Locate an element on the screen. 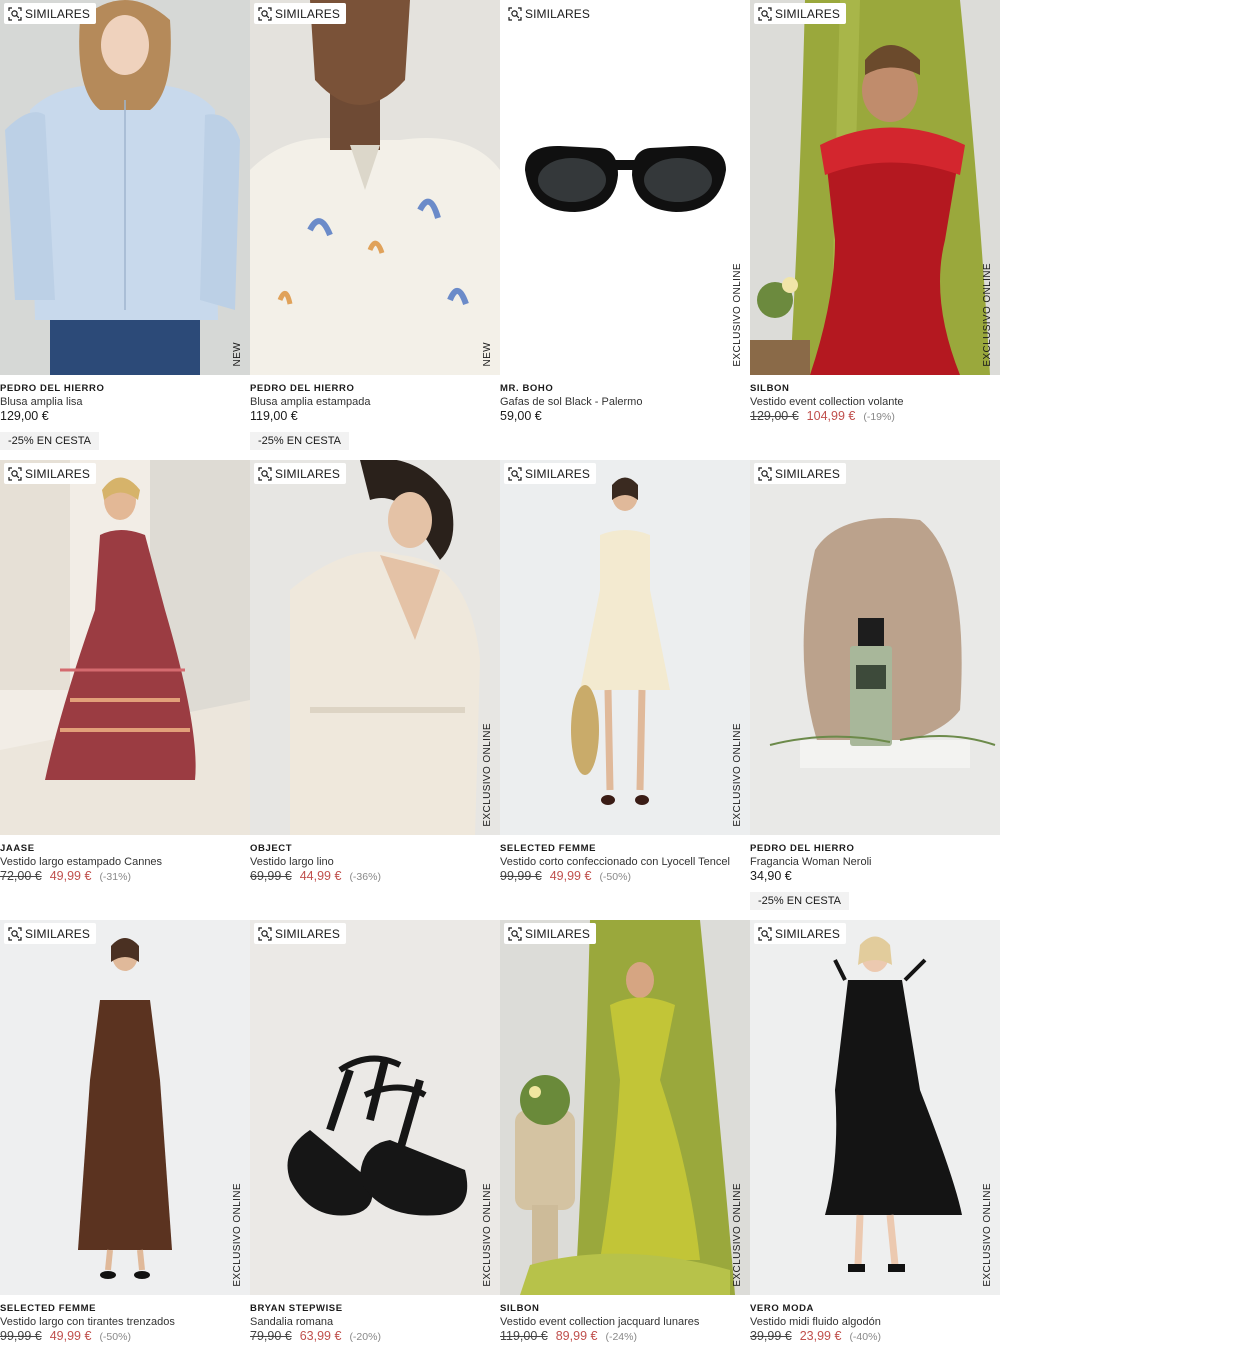 This screenshot has width=1250, height=1362. product-name: Vestido largo estampado Cannes is located at coordinates (125, 862).